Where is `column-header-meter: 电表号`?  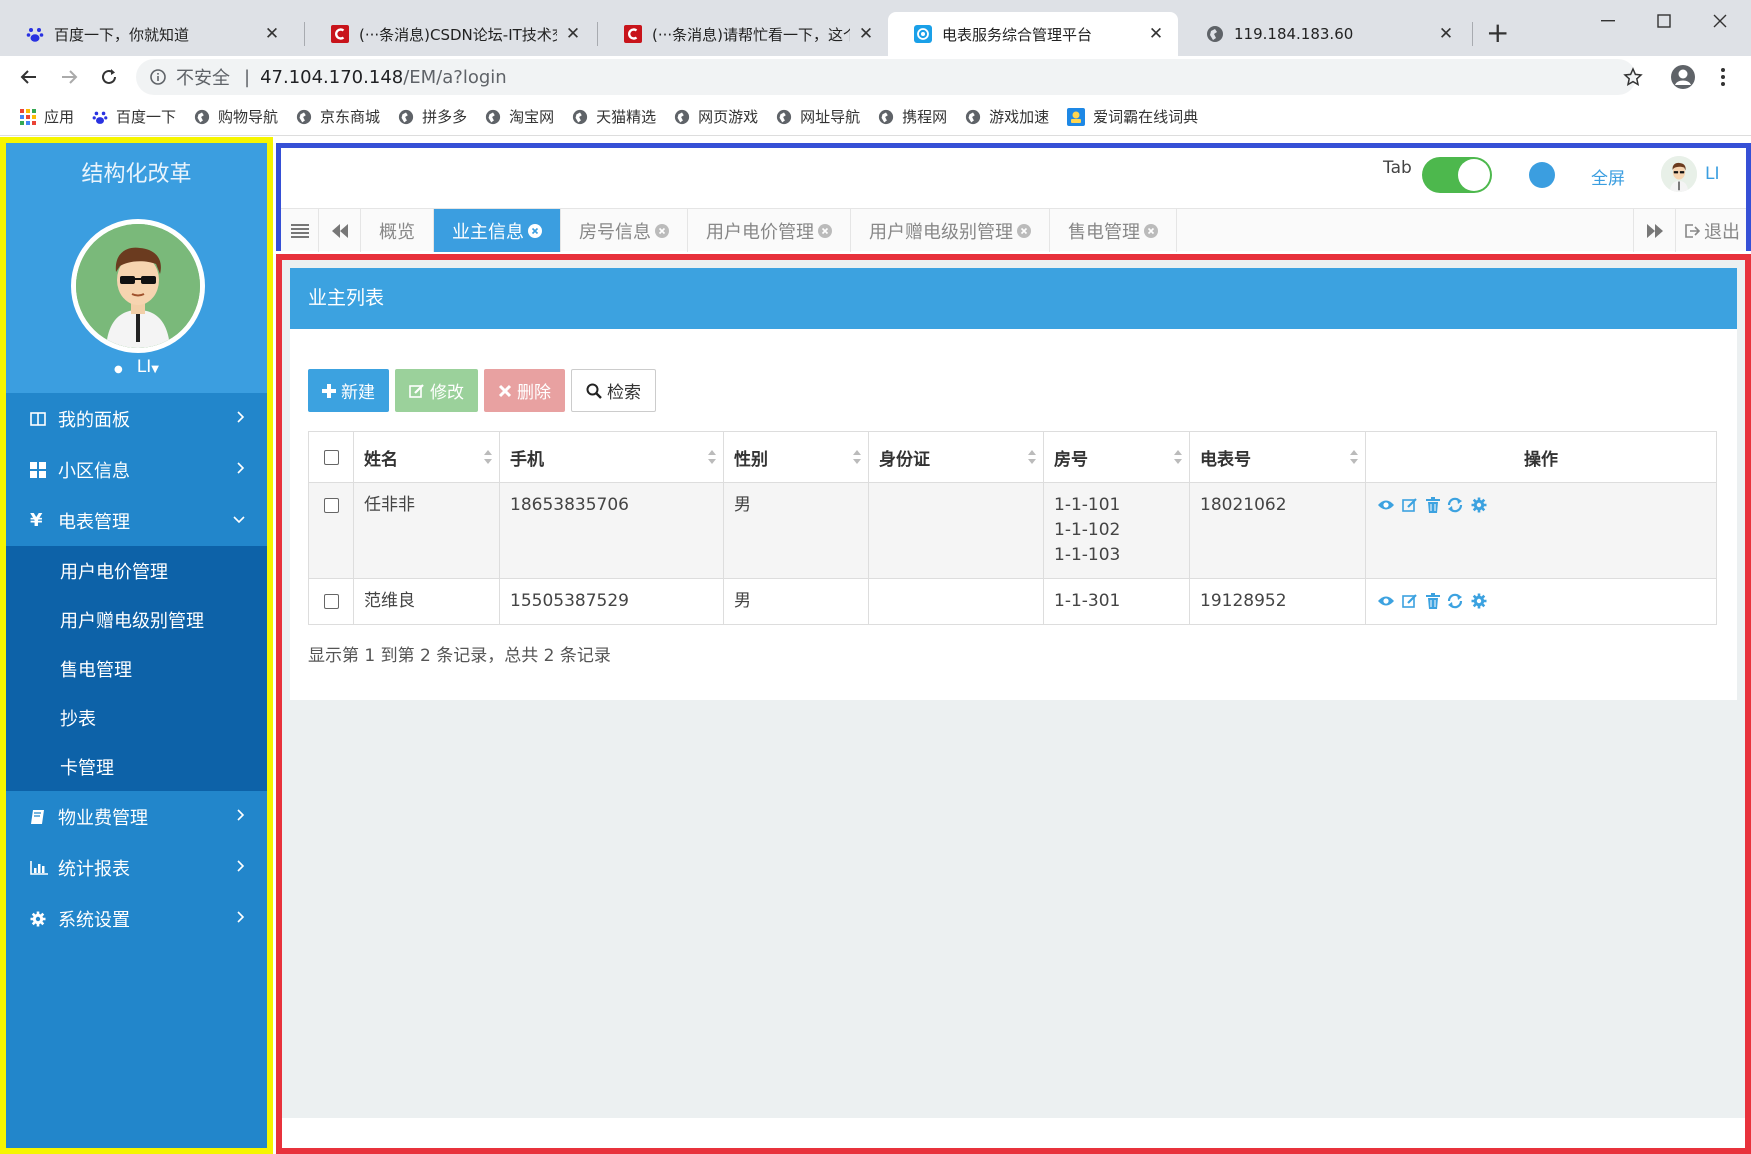 column-header-meter: 电表号 is located at coordinates (1277, 457).